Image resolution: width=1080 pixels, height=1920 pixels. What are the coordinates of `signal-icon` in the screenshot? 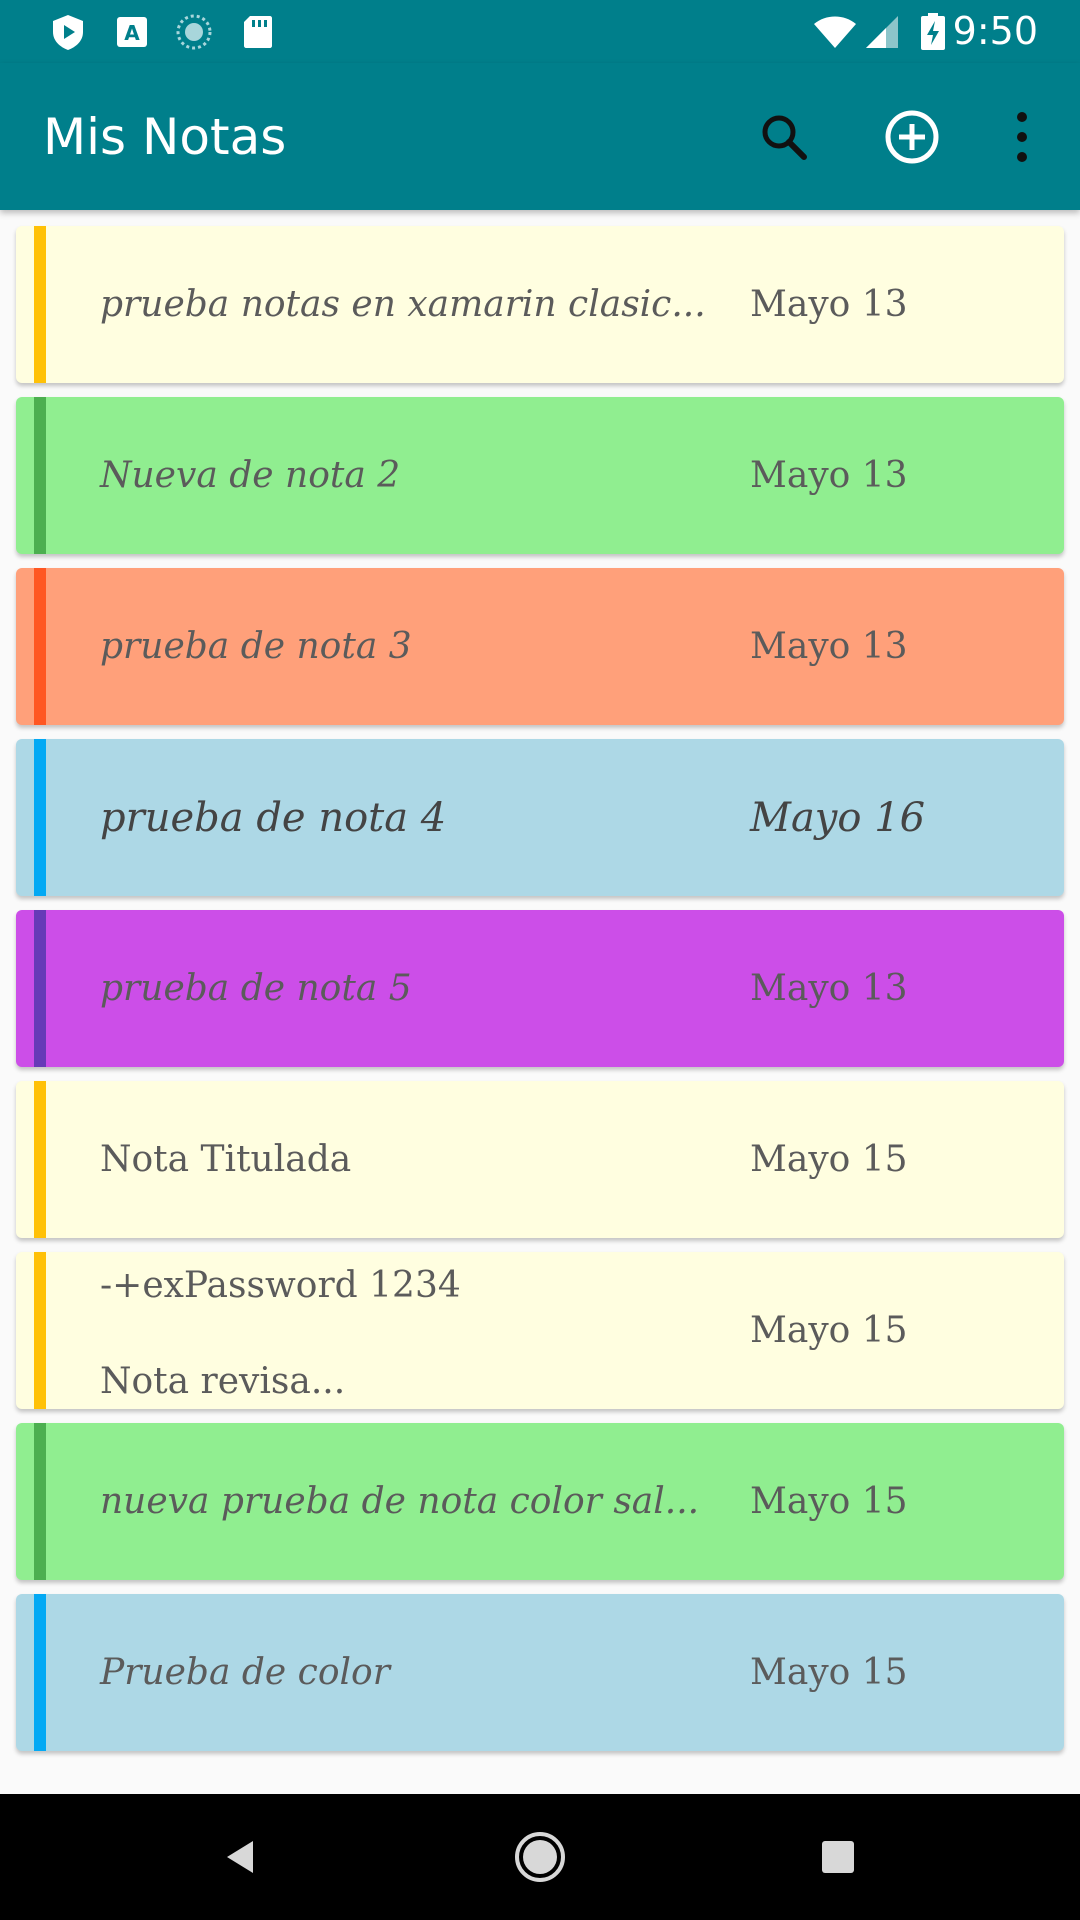 It's located at (882, 32).